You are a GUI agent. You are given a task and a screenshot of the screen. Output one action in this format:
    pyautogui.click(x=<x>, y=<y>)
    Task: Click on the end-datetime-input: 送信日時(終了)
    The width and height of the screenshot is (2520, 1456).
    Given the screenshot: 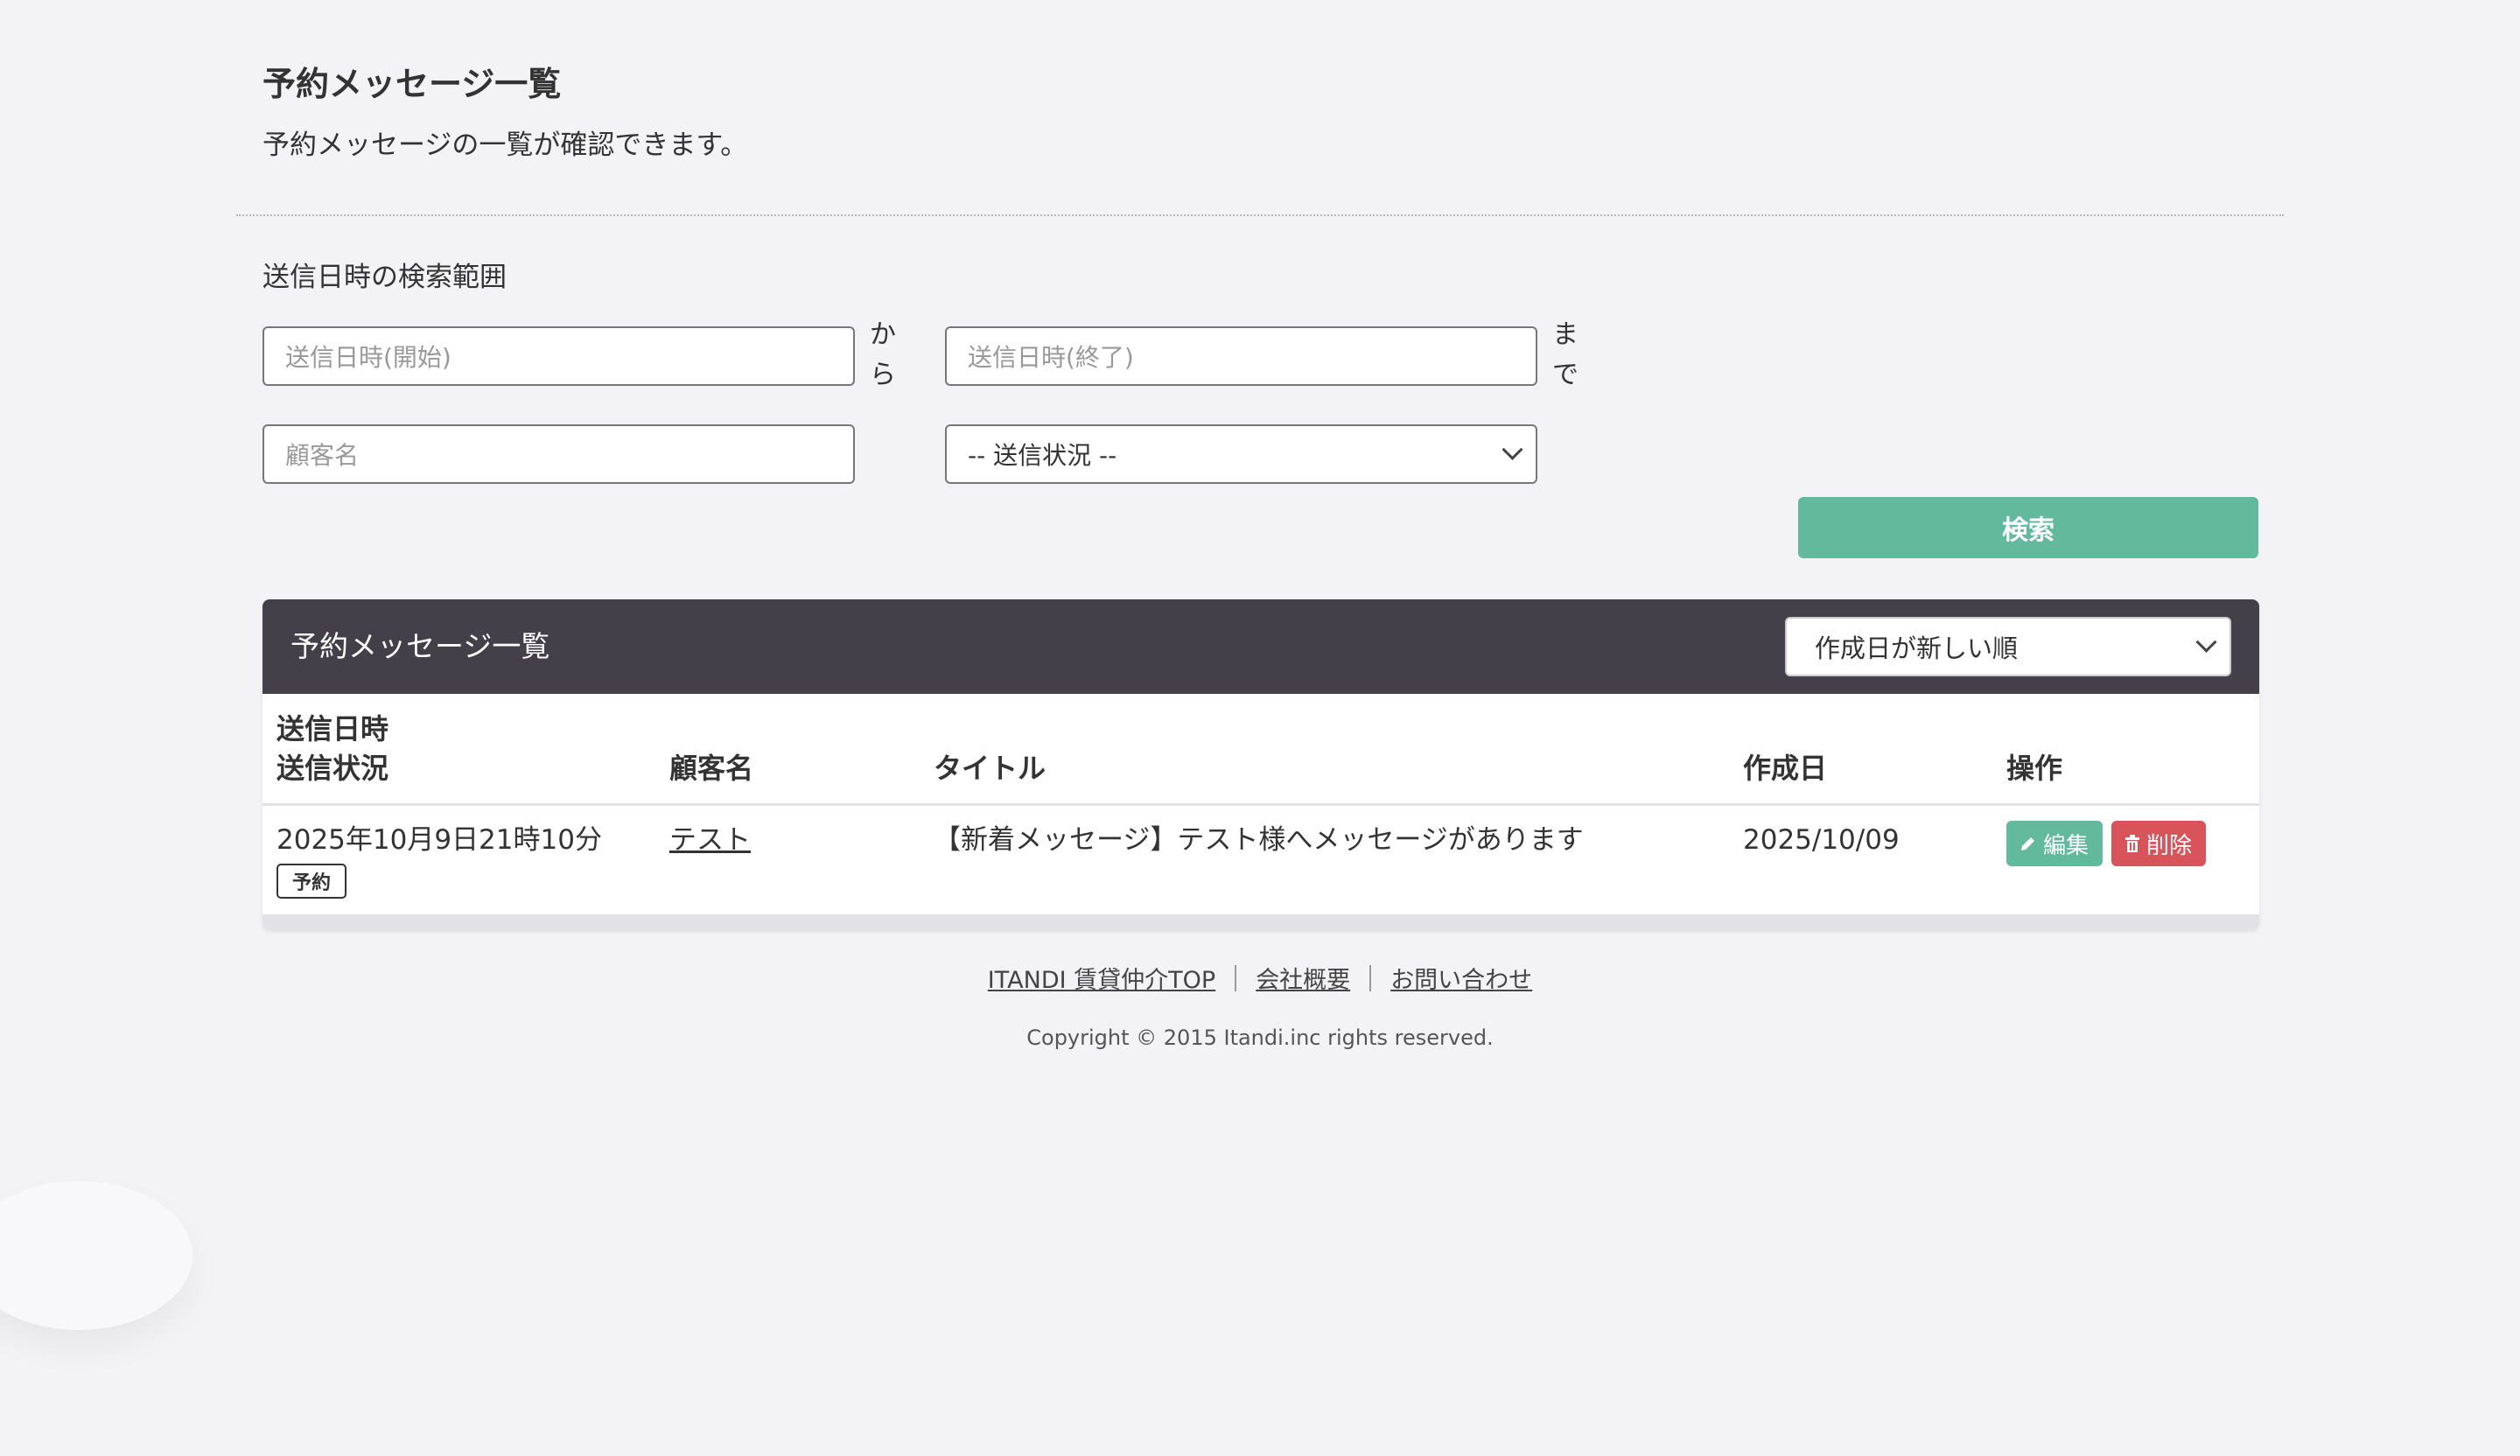 What is the action you would take?
    pyautogui.click(x=1241, y=356)
    